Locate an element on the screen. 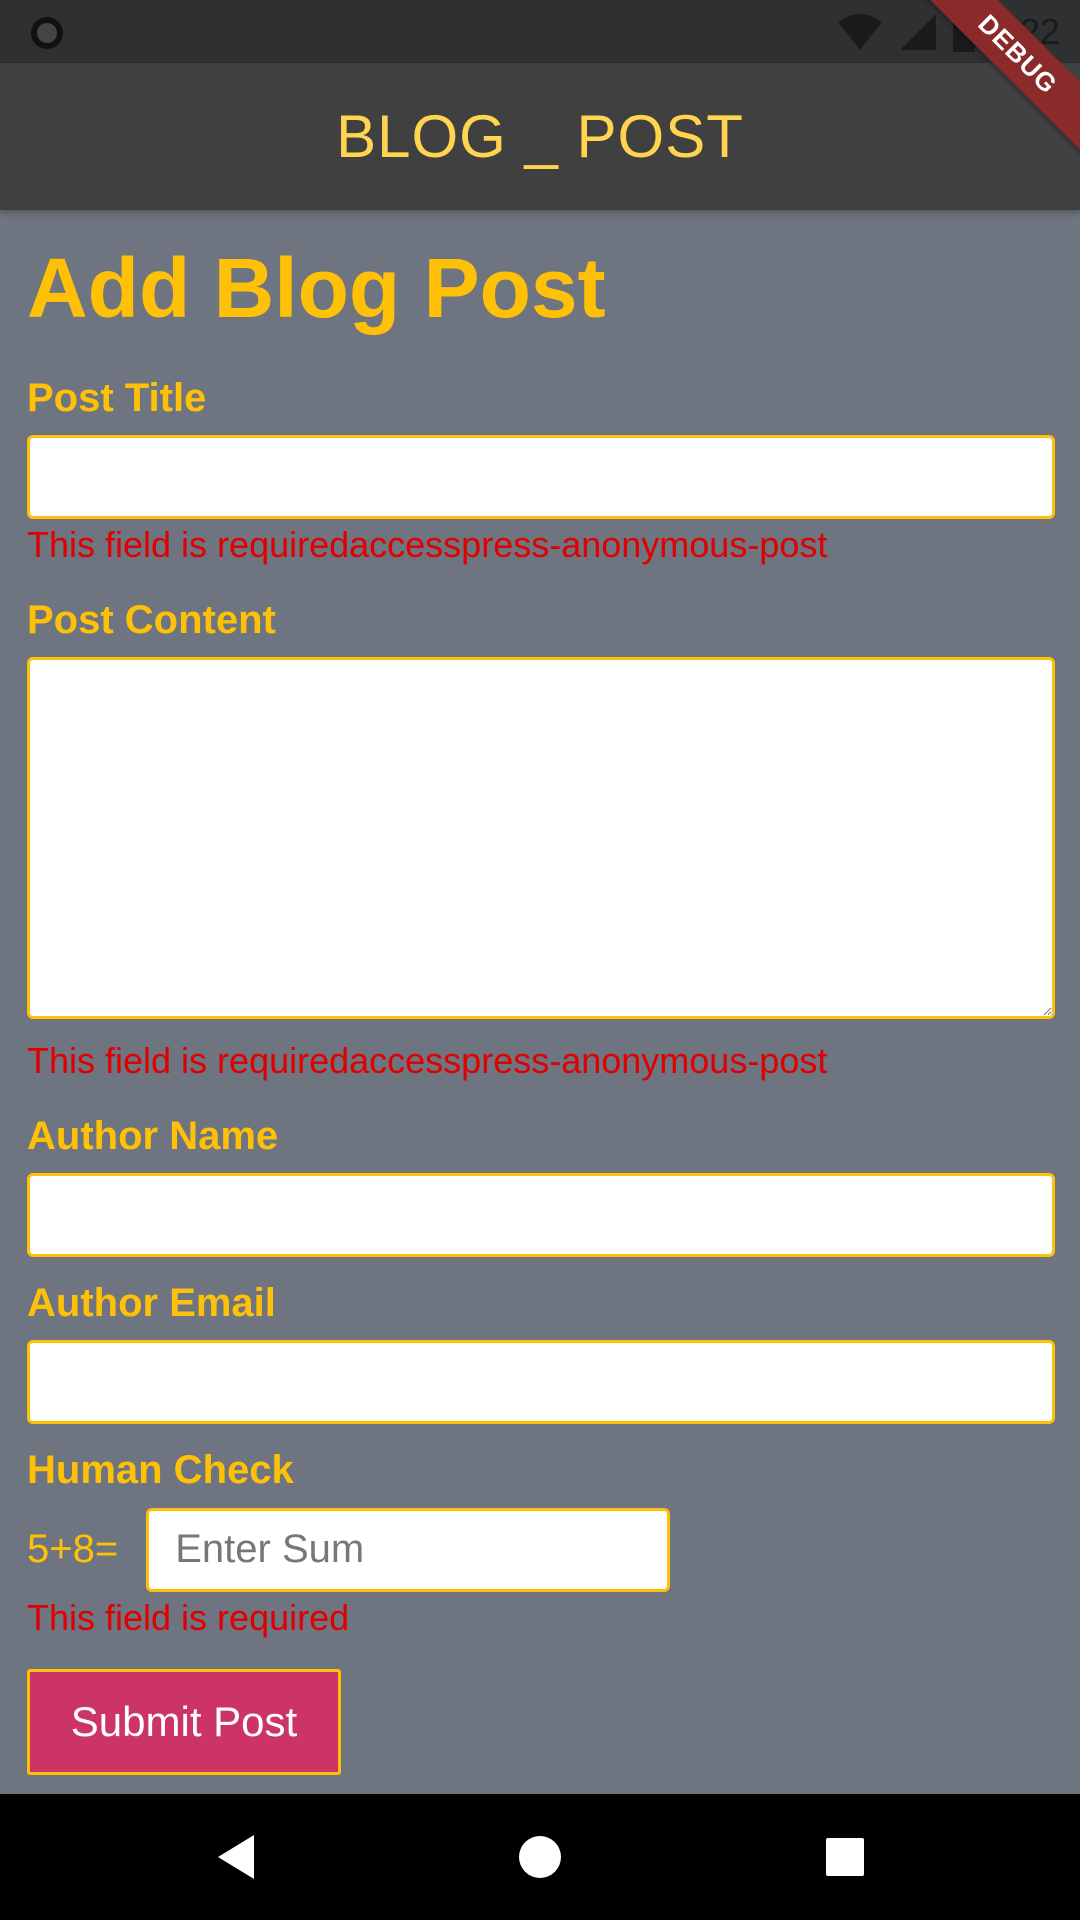 This screenshot has width=1080, height=1920. author-name-label: Author Name is located at coordinates (153, 1135).